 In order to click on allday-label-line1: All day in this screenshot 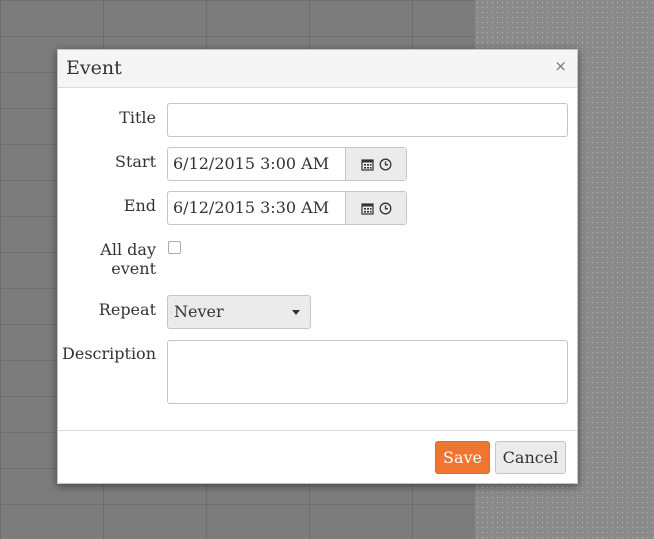, I will do `click(128, 249)`.